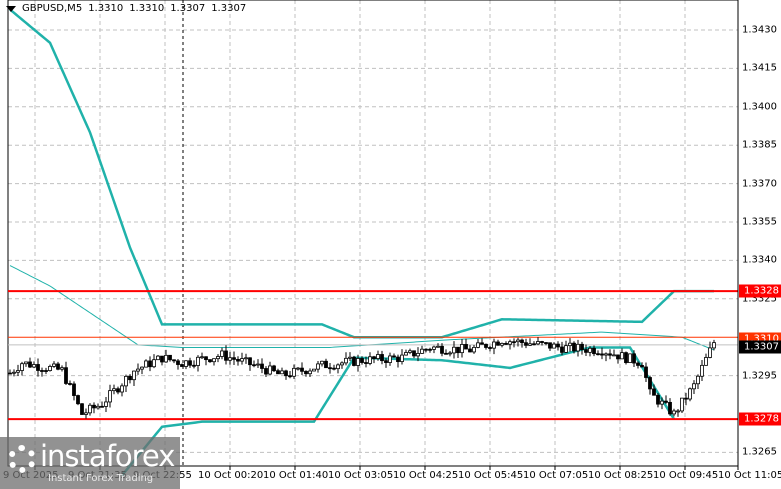 This screenshot has width=781, height=489. I want to click on price-tick: 1.3415, so click(759, 68).